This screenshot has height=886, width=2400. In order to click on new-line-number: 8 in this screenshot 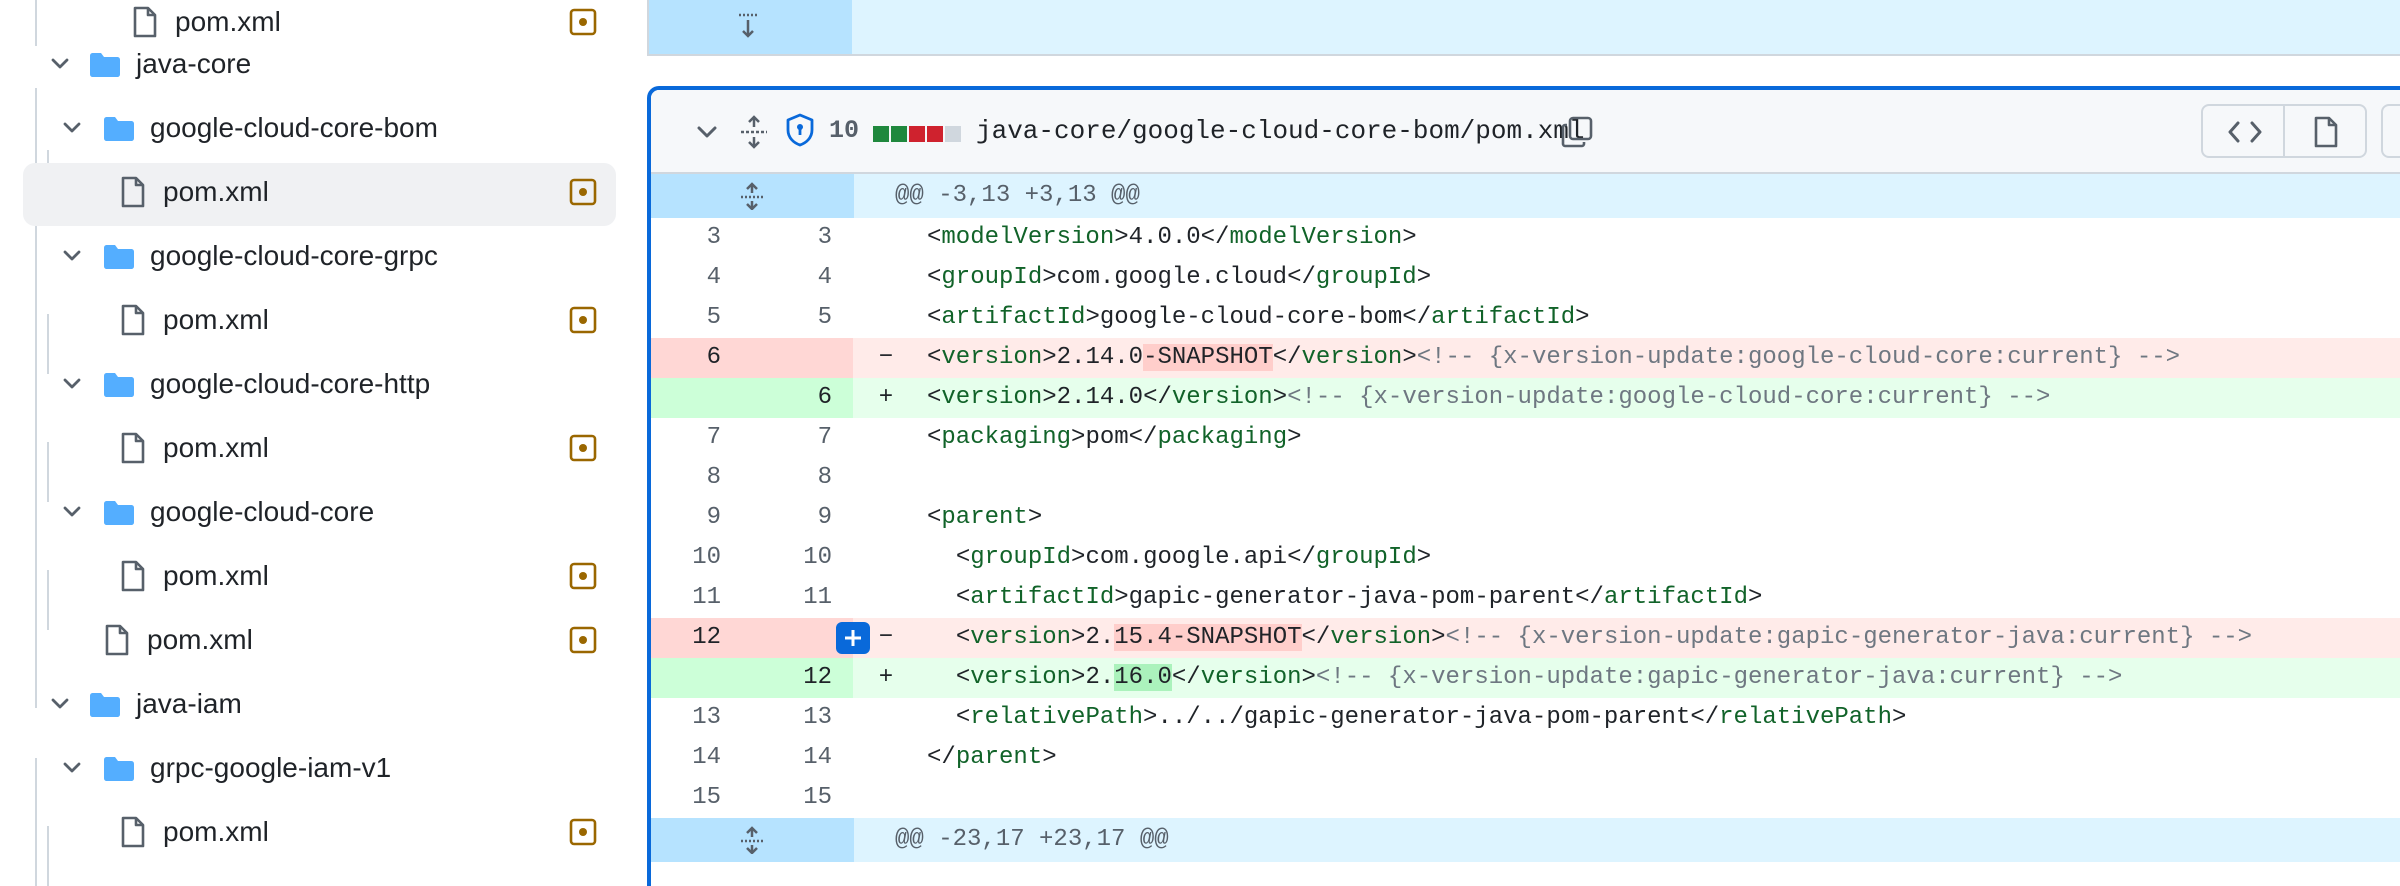, I will do `click(802, 478)`.